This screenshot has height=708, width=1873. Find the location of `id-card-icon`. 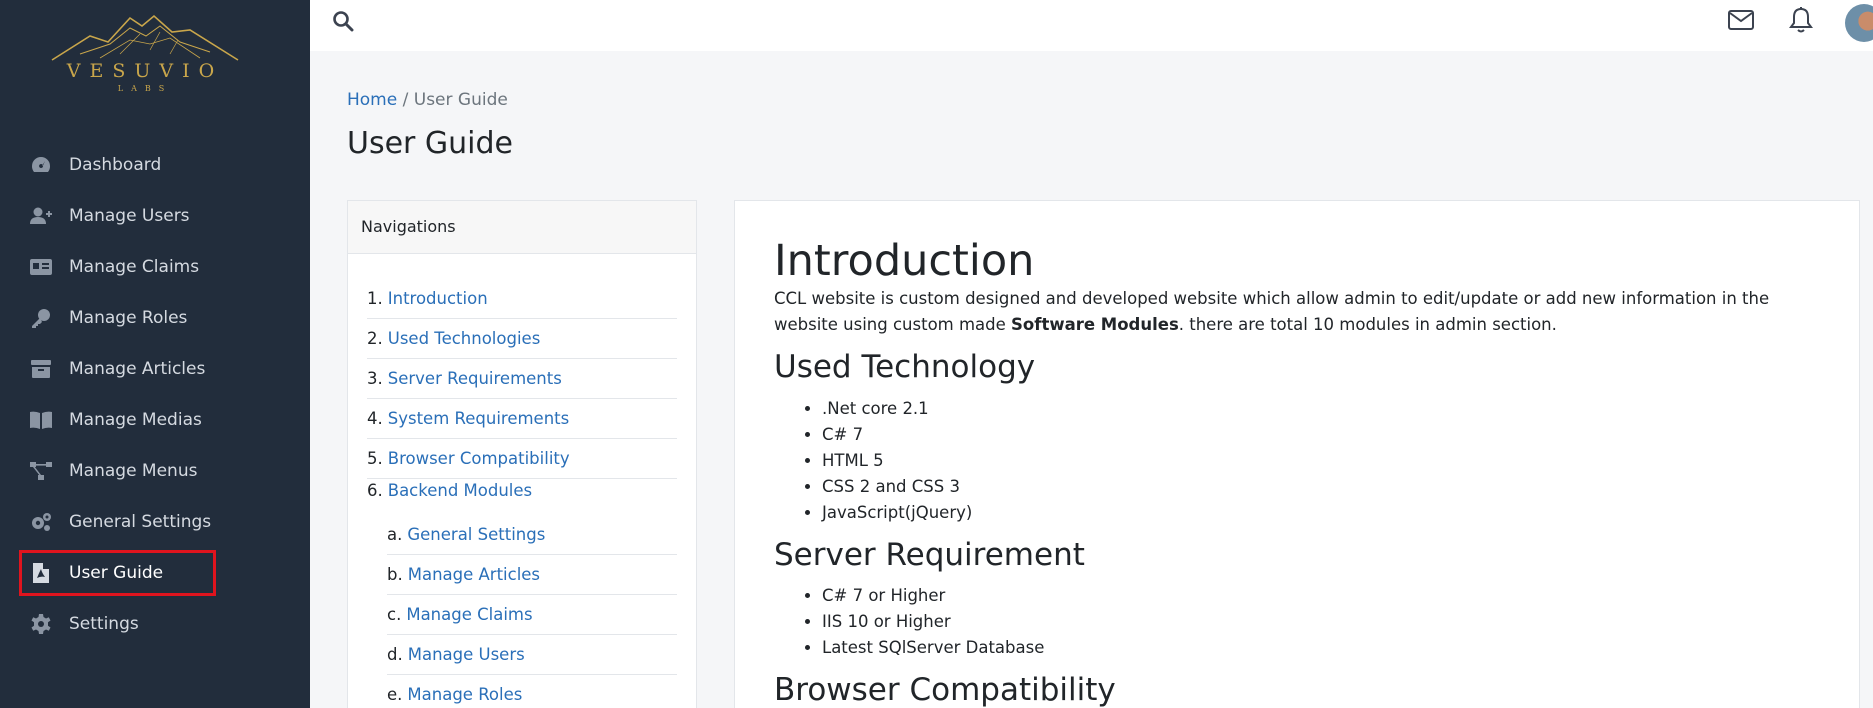

id-card-icon is located at coordinates (41, 267).